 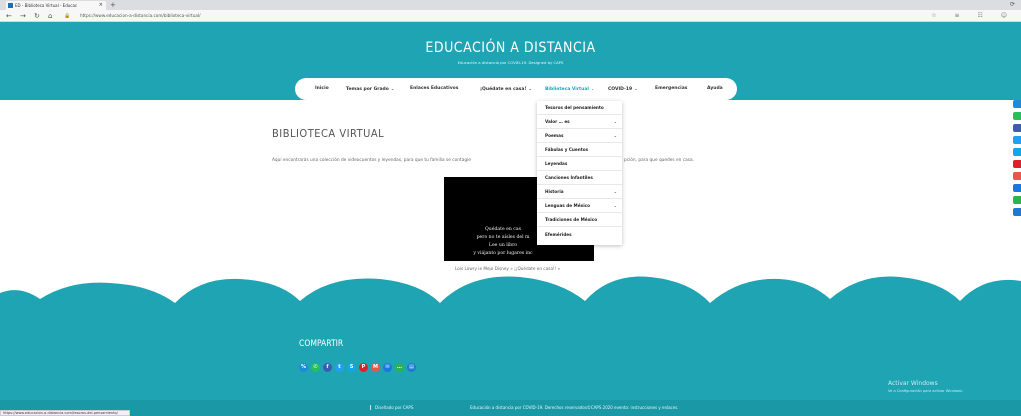 I want to click on activate-title: Activar Windows, so click(x=913, y=383).